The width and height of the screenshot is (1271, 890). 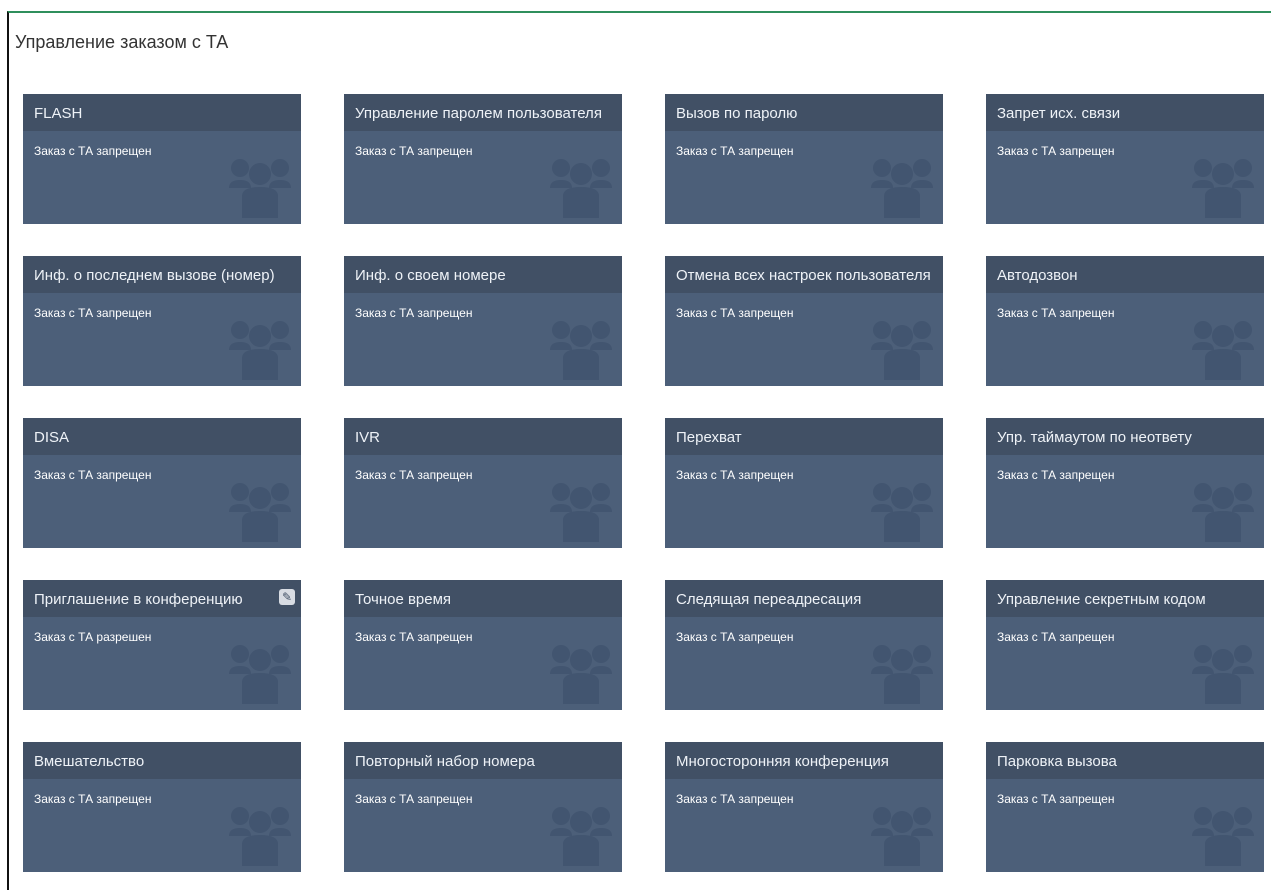 I want to click on service-card-exact-time: Точное время Заказ с ТА запрещен, so click(x=483, y=645).